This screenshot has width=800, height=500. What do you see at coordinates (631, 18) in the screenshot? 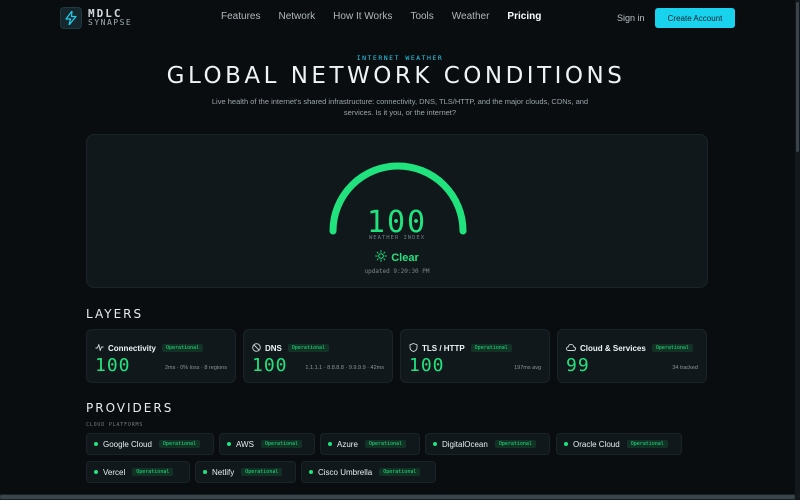
I see `sign-in-link: Sign in` at bounding box center [631, 18].